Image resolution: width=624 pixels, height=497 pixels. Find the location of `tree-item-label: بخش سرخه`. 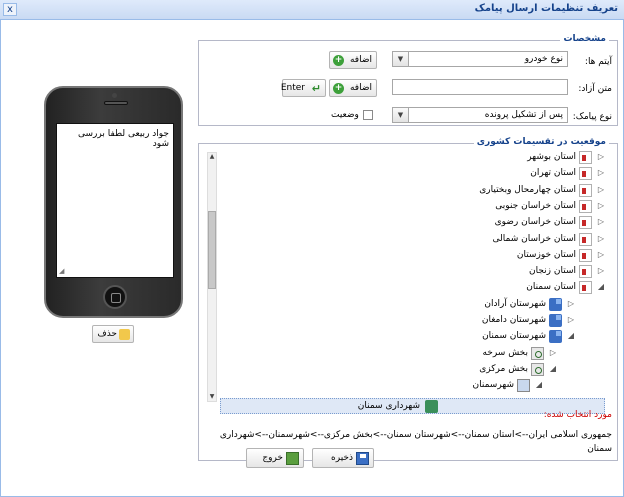

tree-item-label: بخش سرخه is located at coordinates (505, 352).